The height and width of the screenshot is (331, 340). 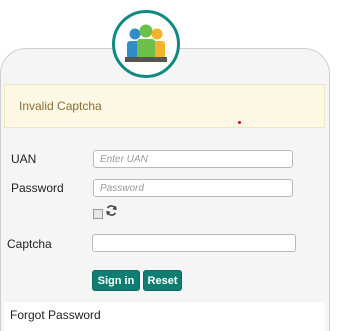 I want to click on error-alert: Invalid Captcha, so click(x=164, y=106).